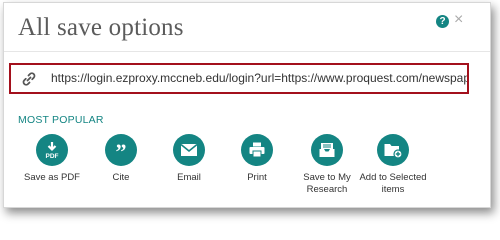 Image resolution: width=500 pixels, height=240 pixels. I want to click on printer-icon, so click(257, 150).